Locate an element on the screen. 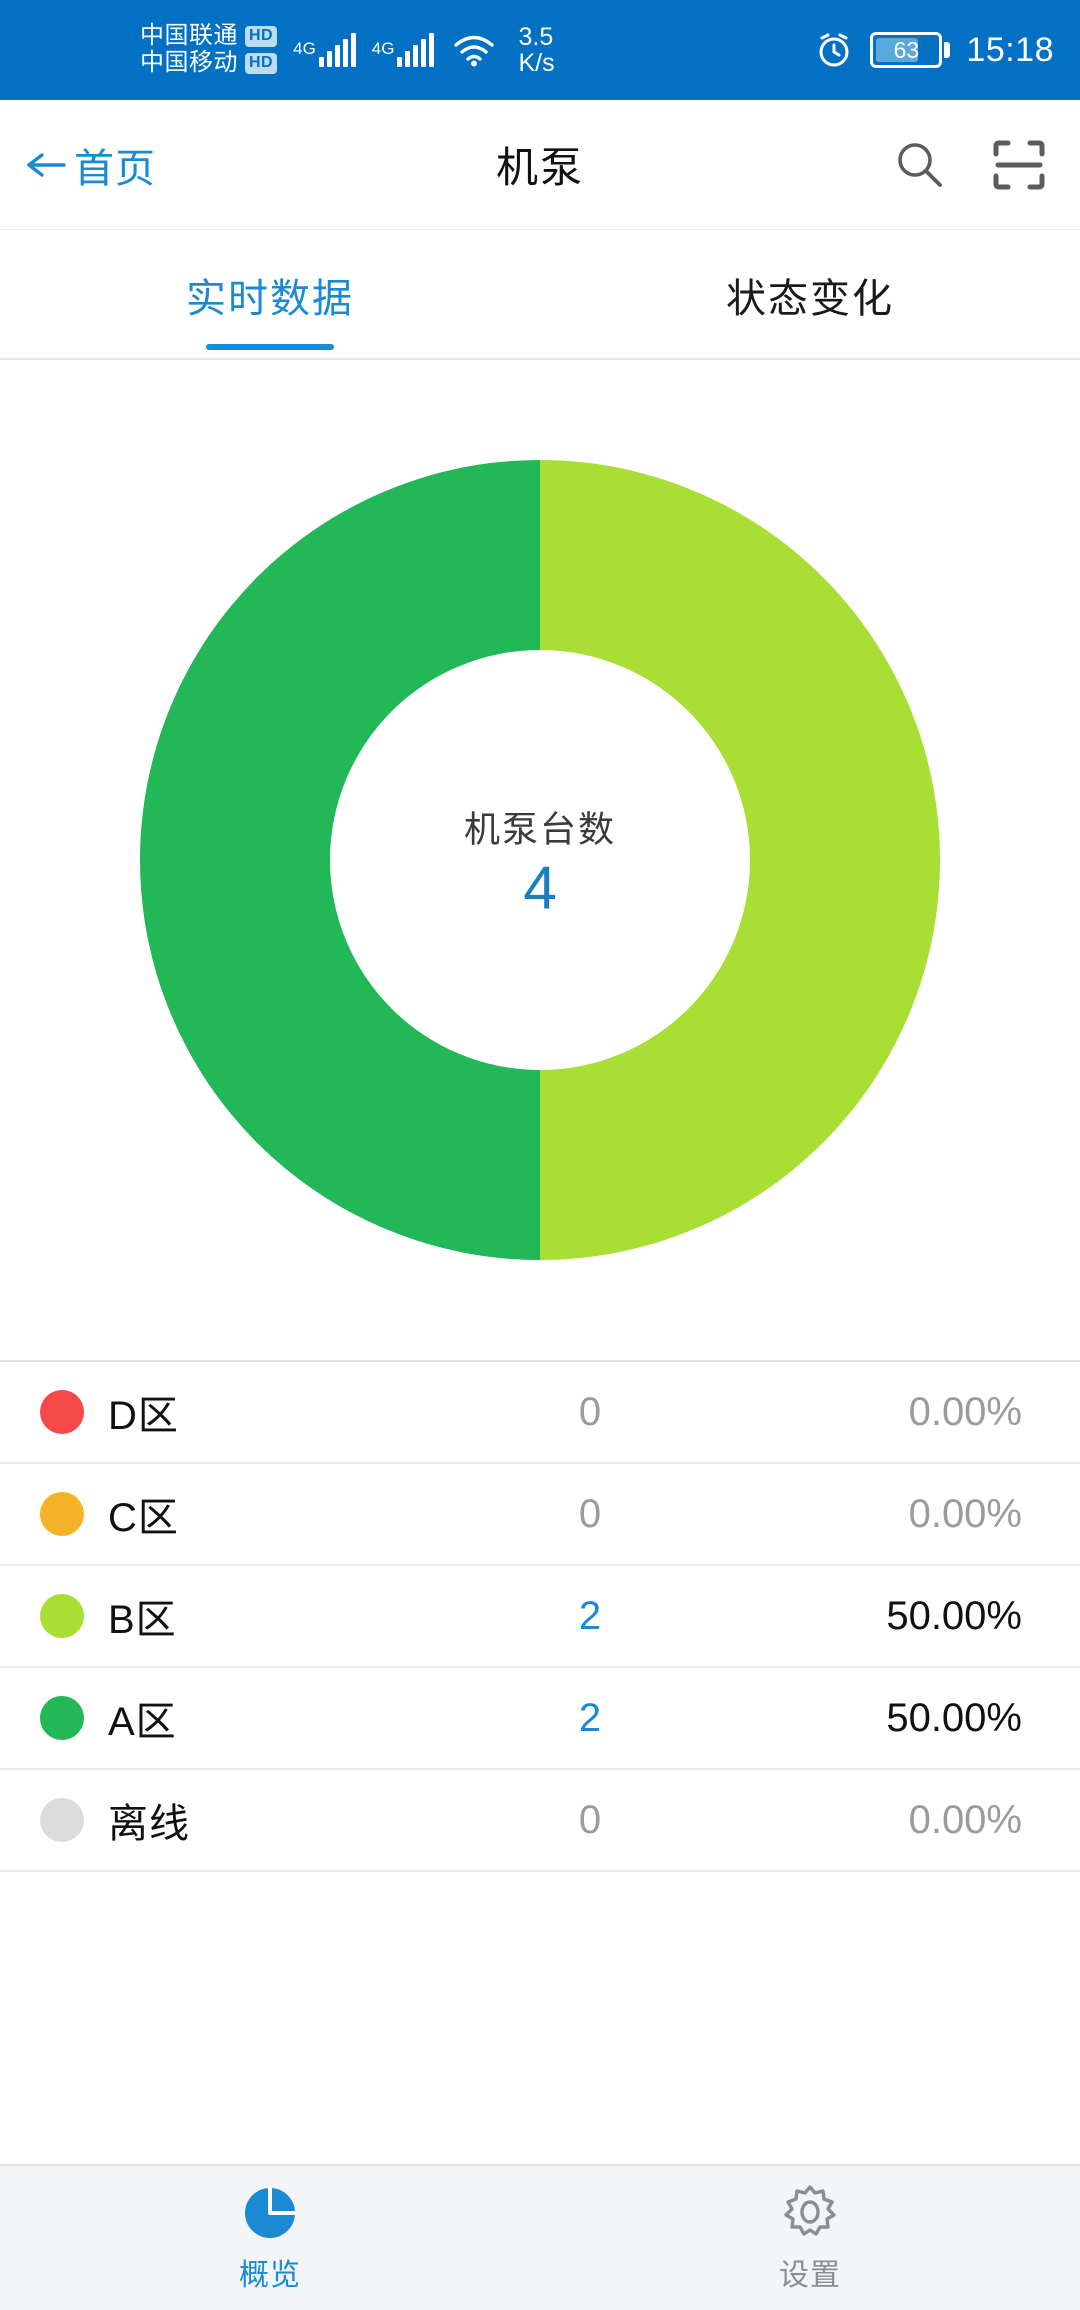  status-bar-right: 63 15:18 is located at coordinates (934, 50).